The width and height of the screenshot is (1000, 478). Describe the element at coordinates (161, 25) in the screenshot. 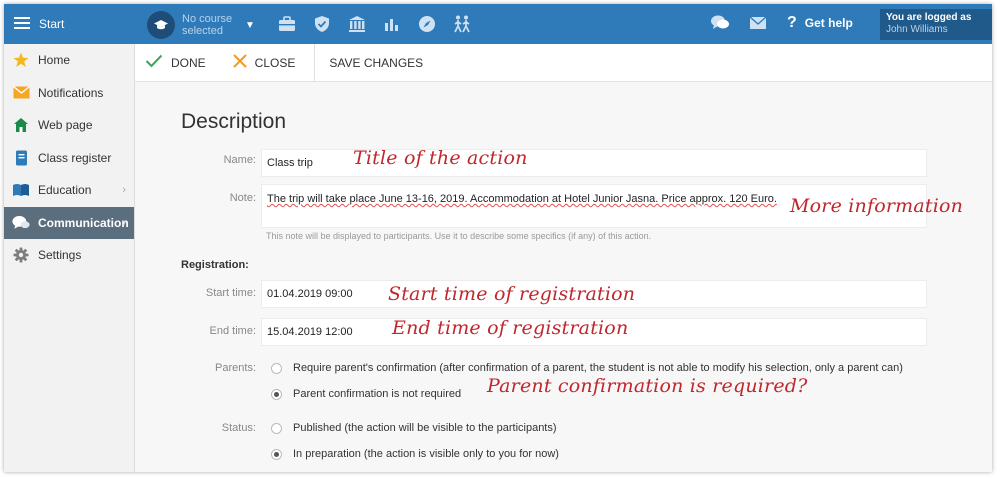

I see `graduation-cap-icon` at that location.